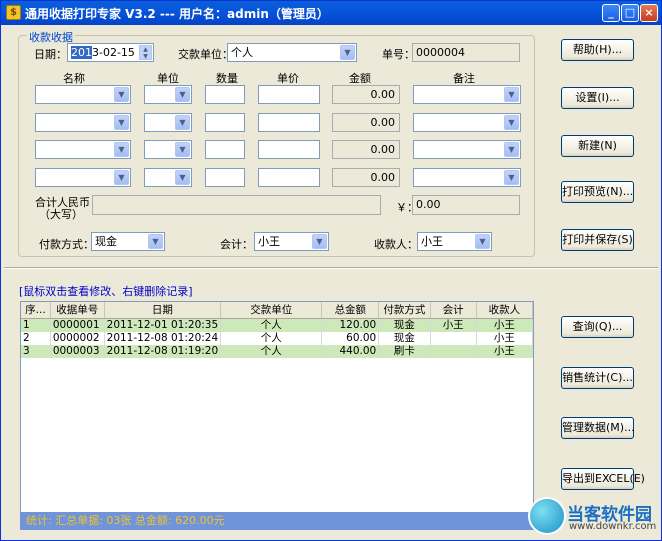  What do you see at coordinates (613, 526) in the screenshot?
I see `watermark-url: www.downkr.com` at bounding box center [613, 526].